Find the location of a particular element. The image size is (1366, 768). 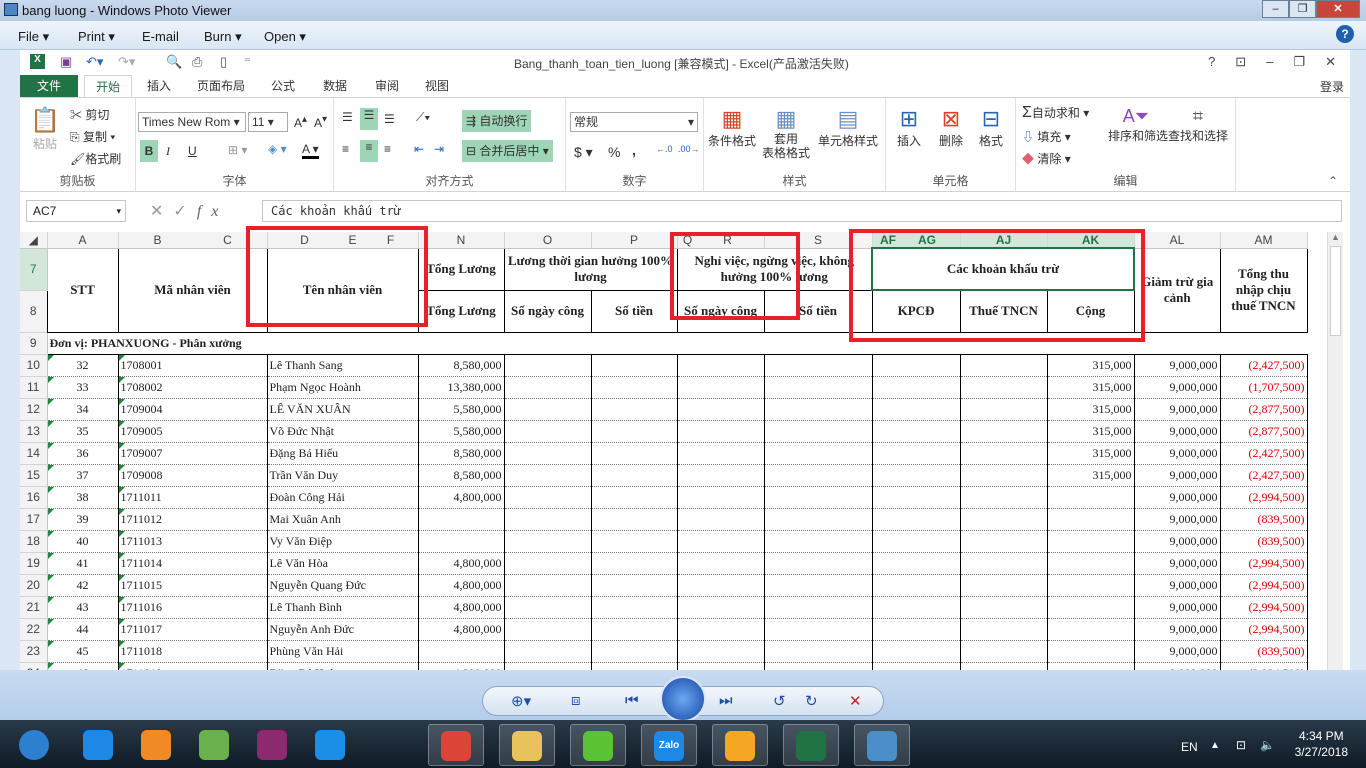

cell-ma-nhan-vien: 1709004 is located at coordinates (192, 409).